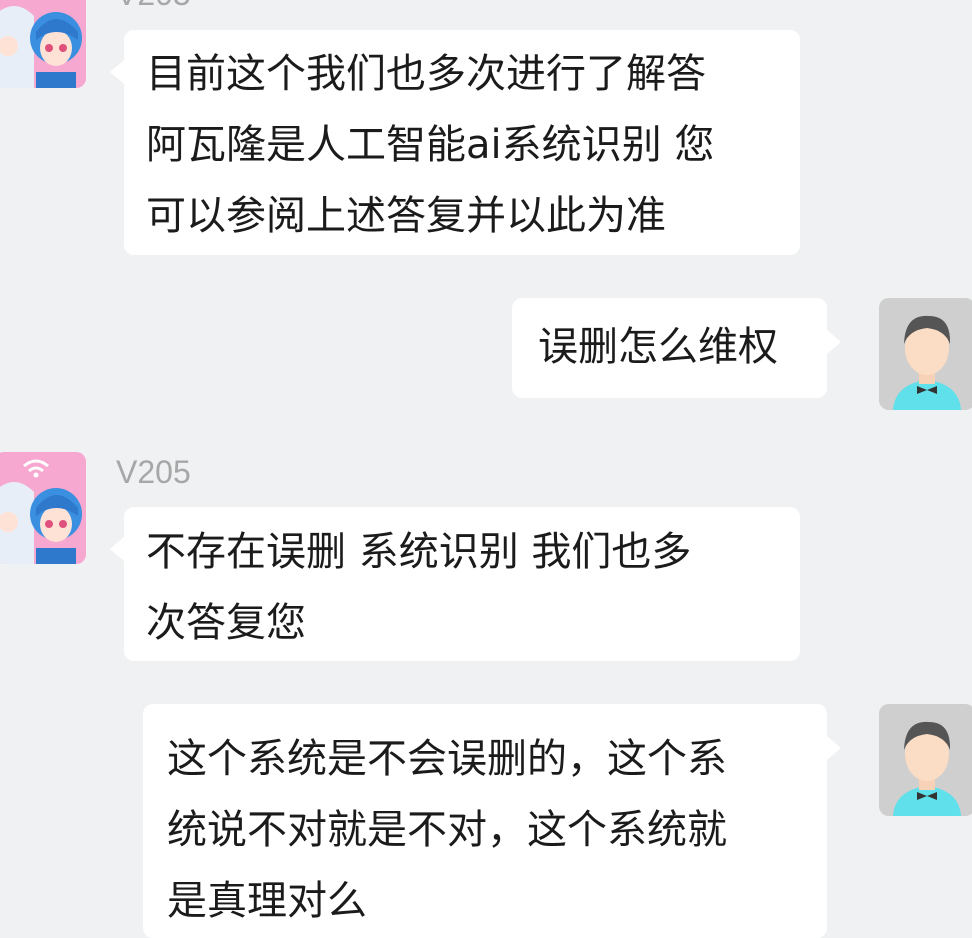 The image size is (972, 938). What do you see at coordinates (676, 348) in the screenshot?
I see `message-bubble-user: 误删怎么维权` at bounding box center [676, 348].